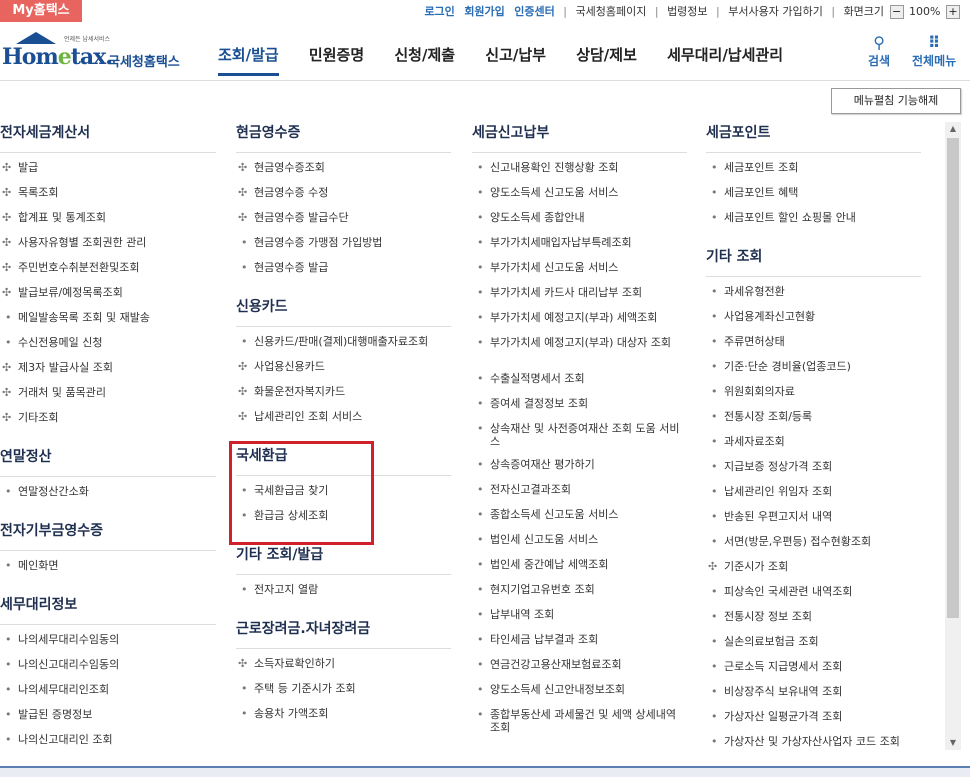  Describe the element at coordinates (579, 409) in the screenshot. I see `menu-item: • 증여세 결정정보 조회` at that location.